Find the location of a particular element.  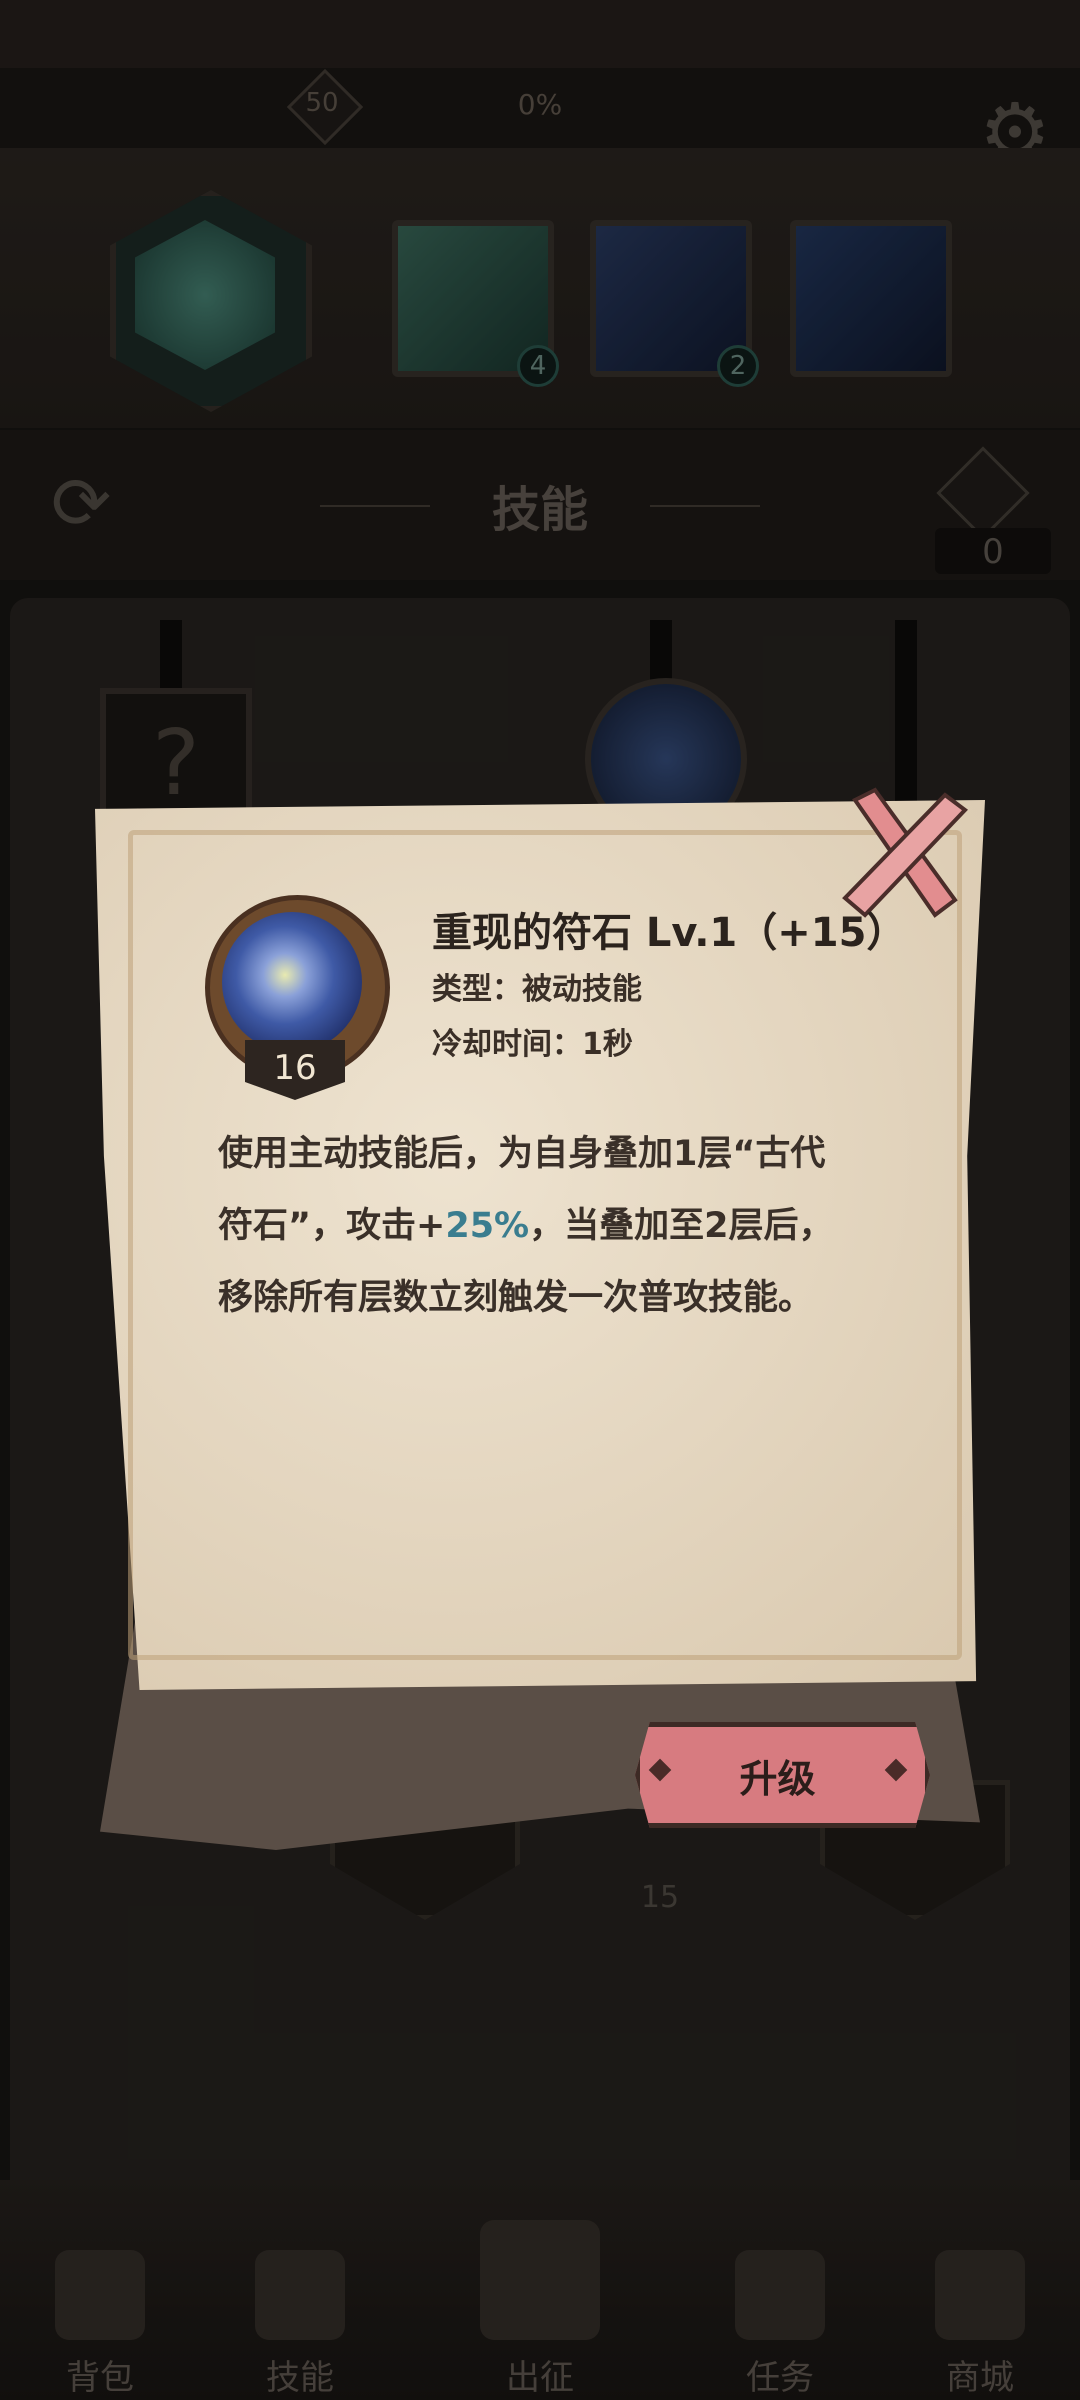

skill-cooldown: 冷却时间：1秒 is located at coordinates (532, 1044).